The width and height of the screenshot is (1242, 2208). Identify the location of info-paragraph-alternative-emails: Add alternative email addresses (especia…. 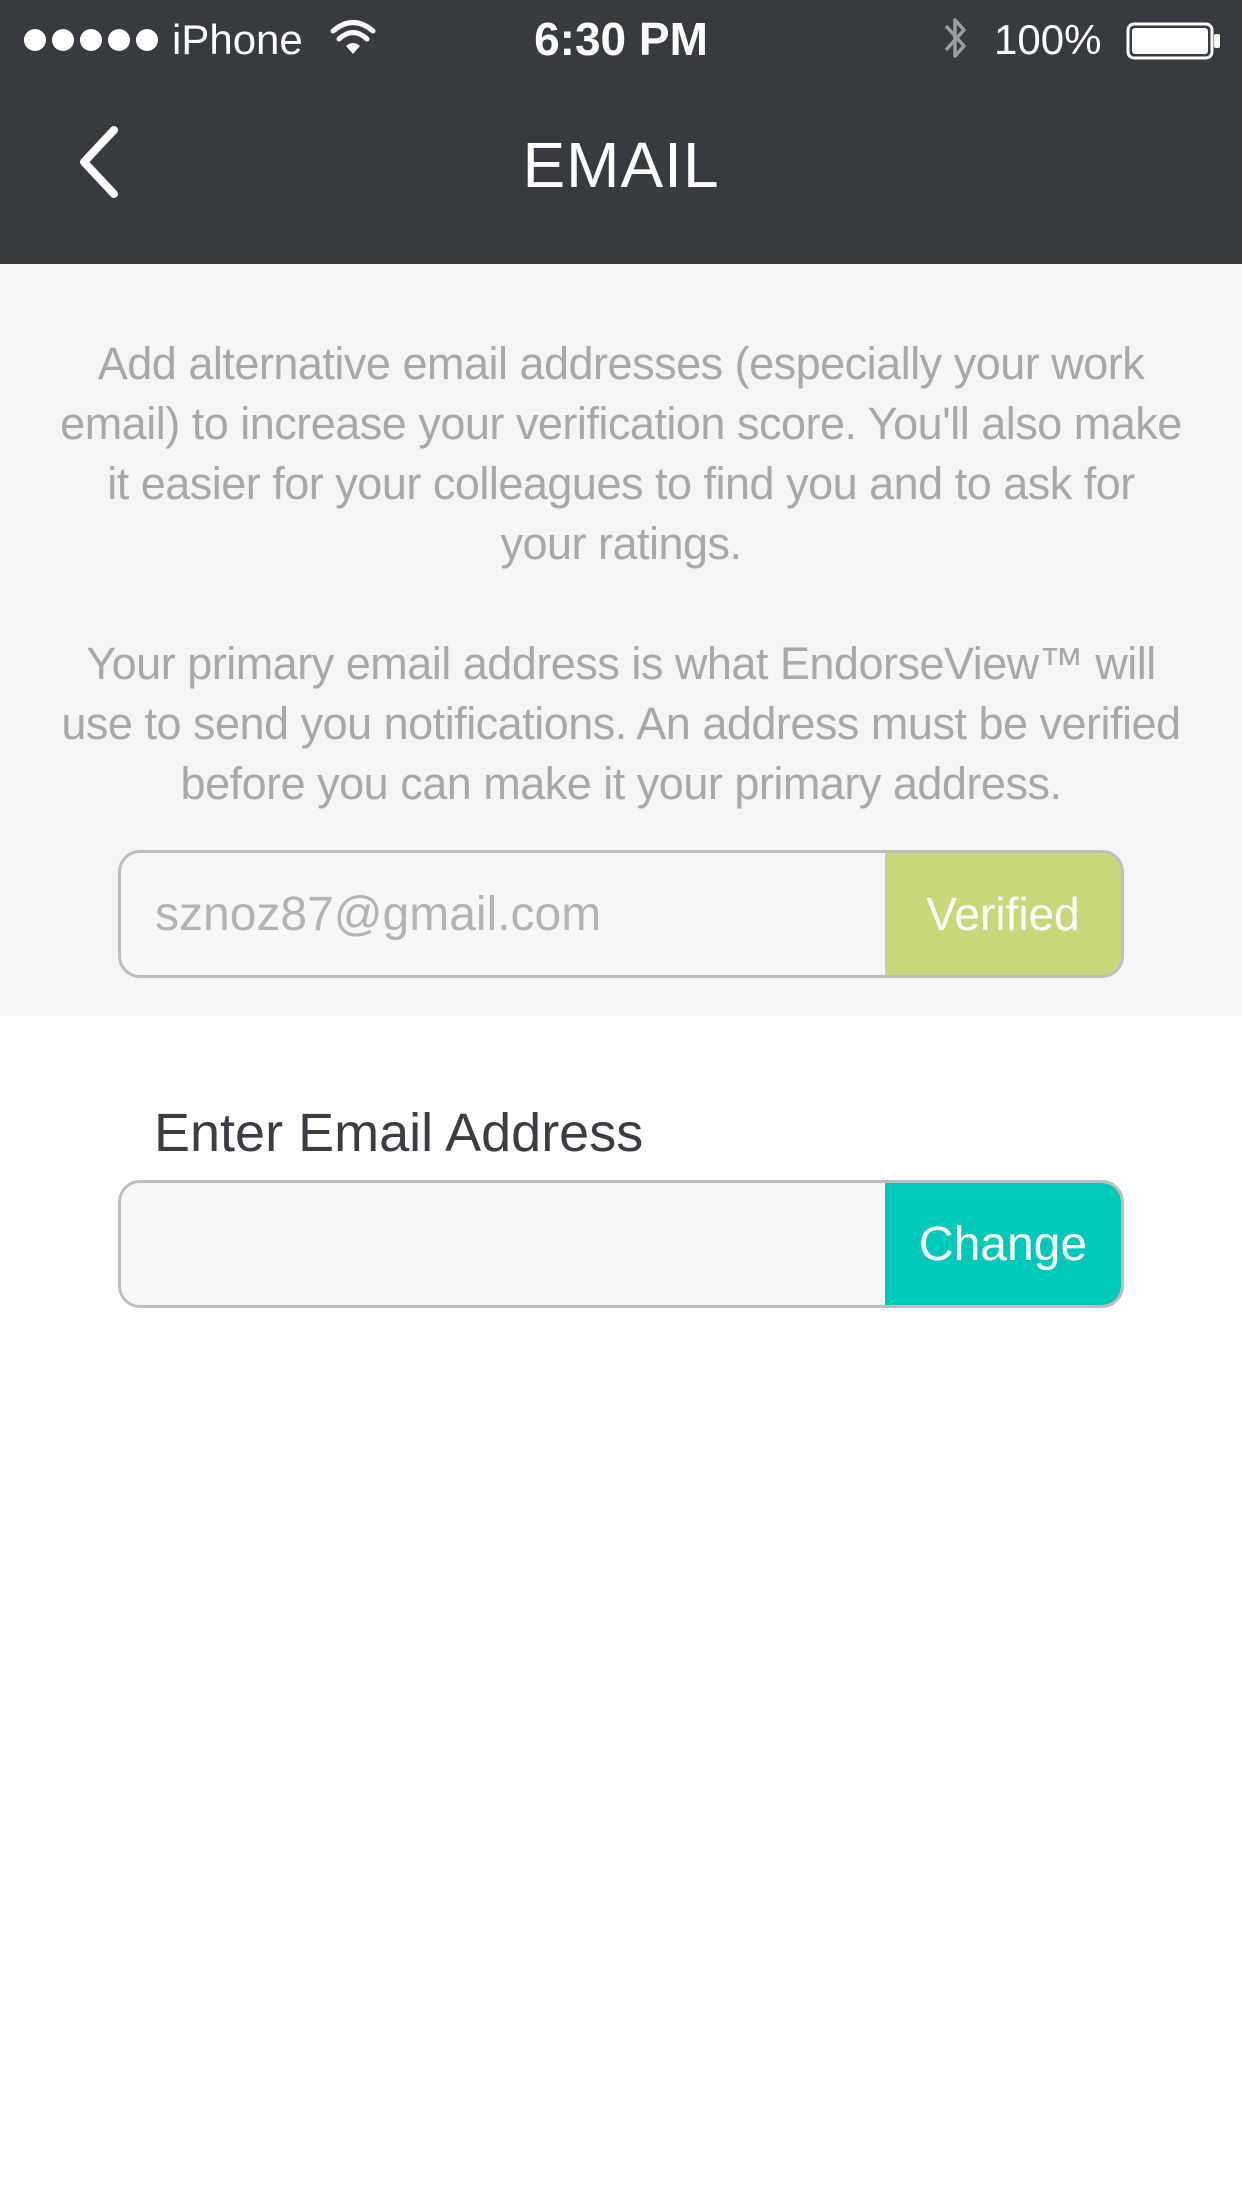
(621, 453).